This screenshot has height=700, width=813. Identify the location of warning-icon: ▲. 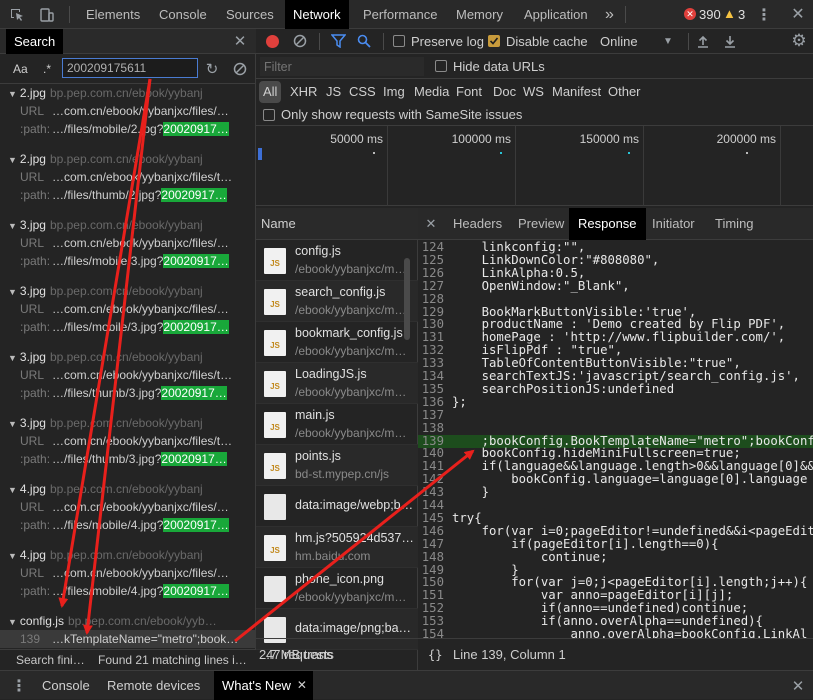
(729, 14).